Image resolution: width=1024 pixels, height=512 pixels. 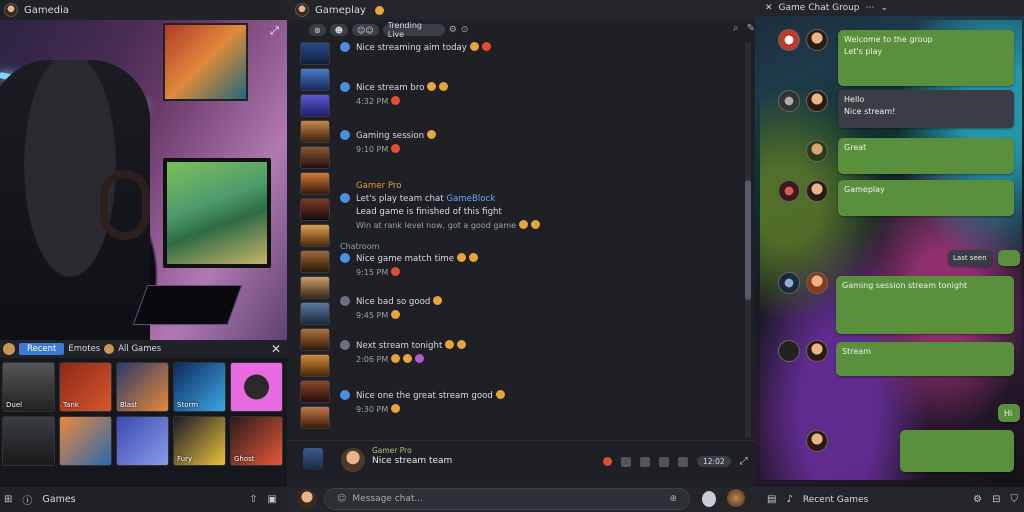 What do you see at coordinates (142, 387) in the screenshot?
I see `game-thumb: Blast` at bounding box center [142, 387].